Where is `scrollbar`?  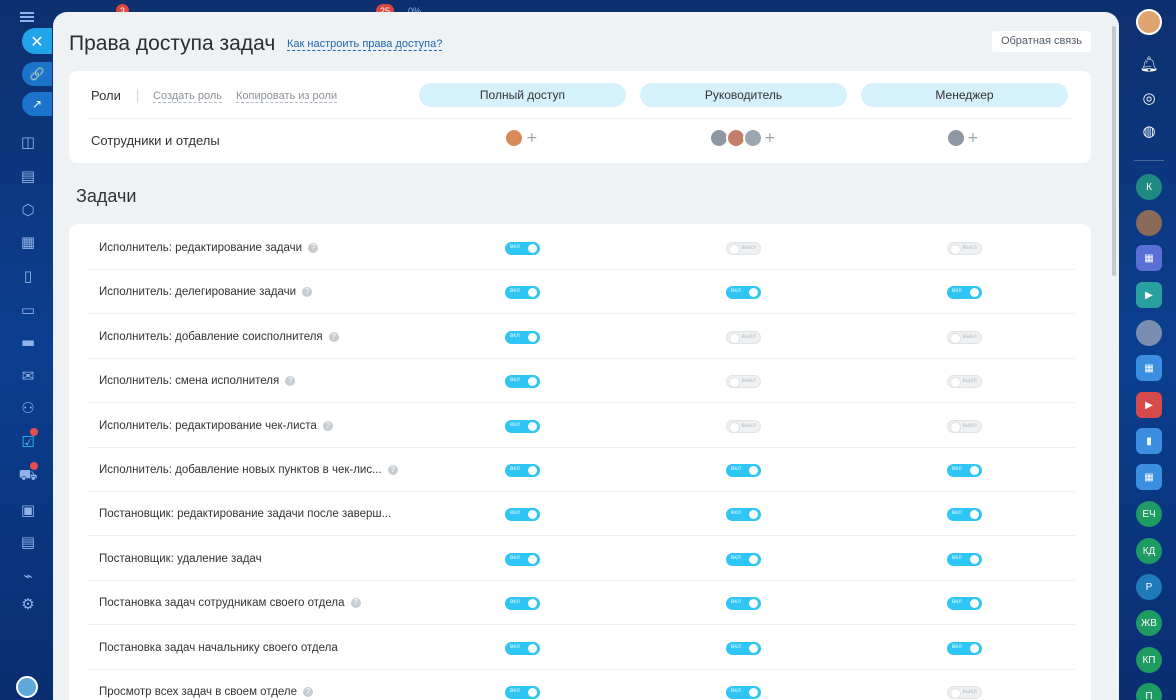
scrollbar is located at coordinates (1114, 151).